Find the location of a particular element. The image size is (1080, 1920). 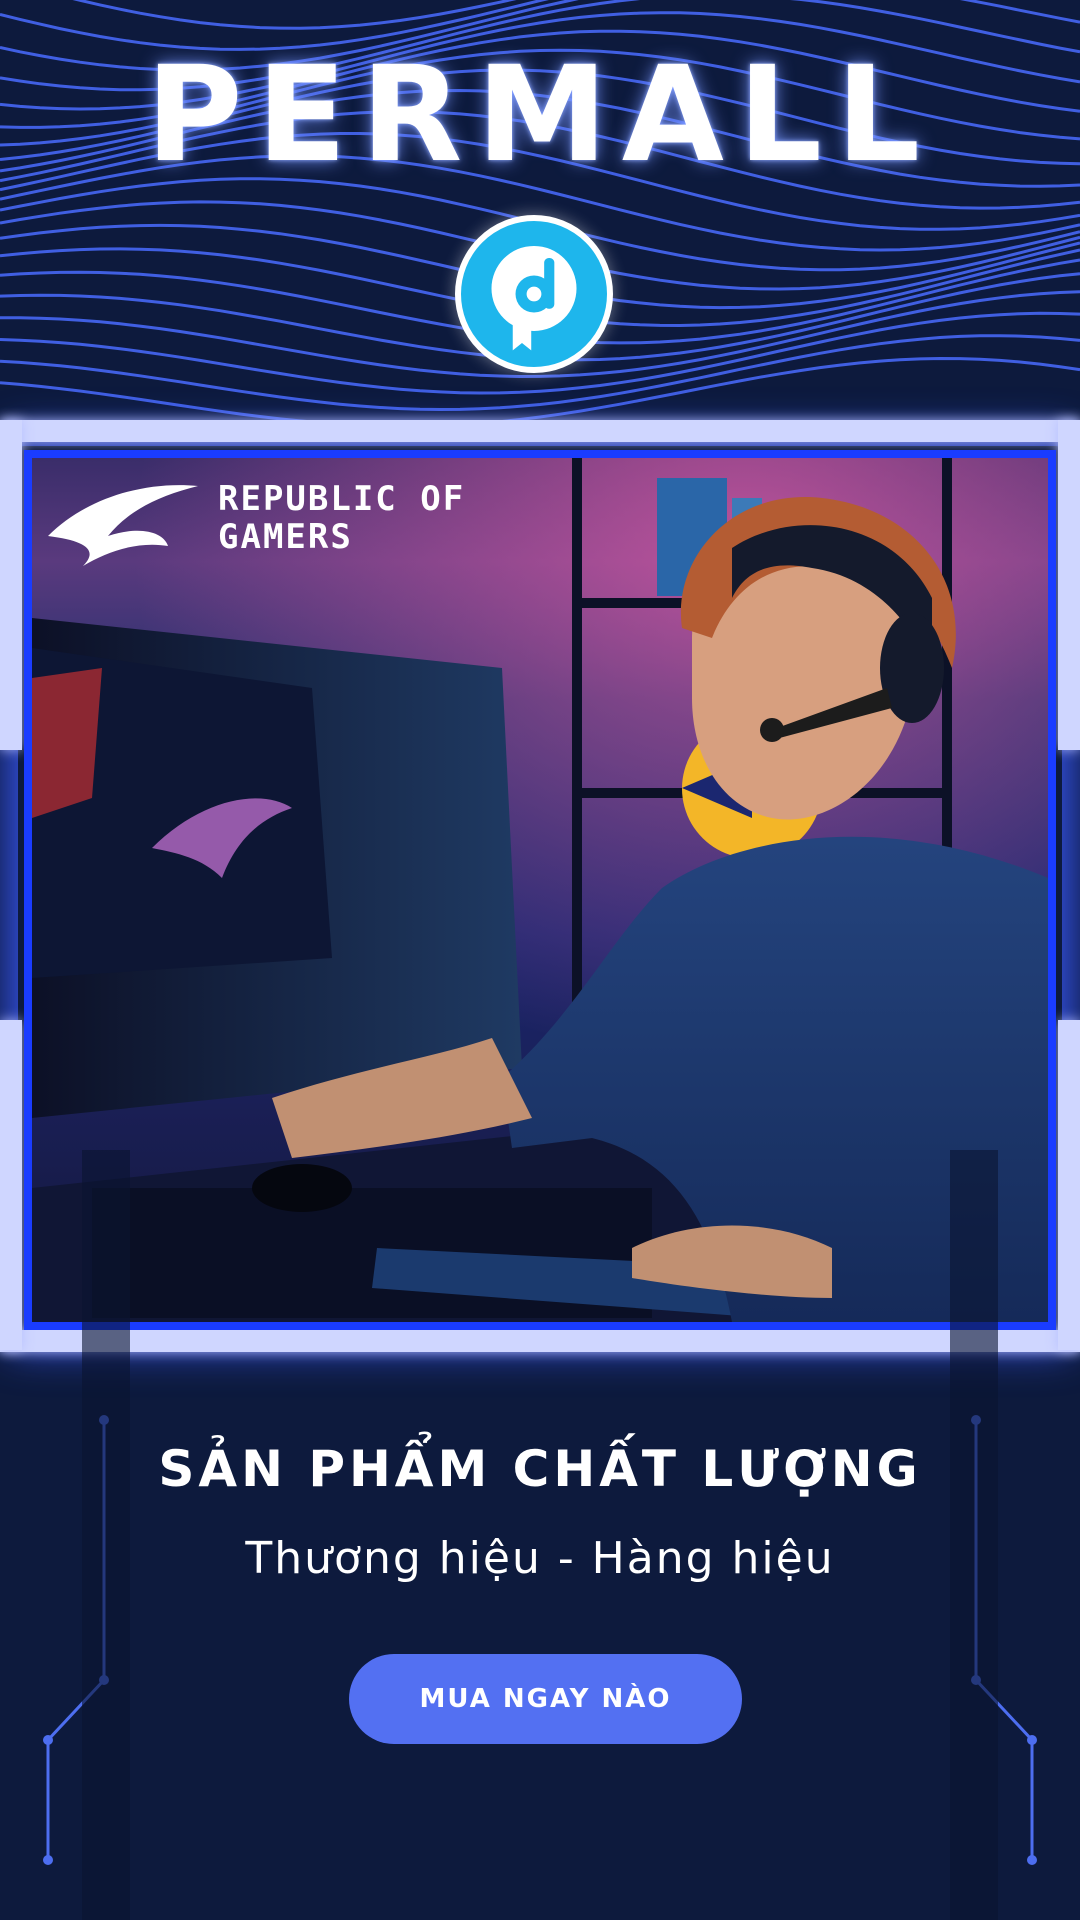

rog-text-line2: GAMERS is located at coordinates (285, 537).